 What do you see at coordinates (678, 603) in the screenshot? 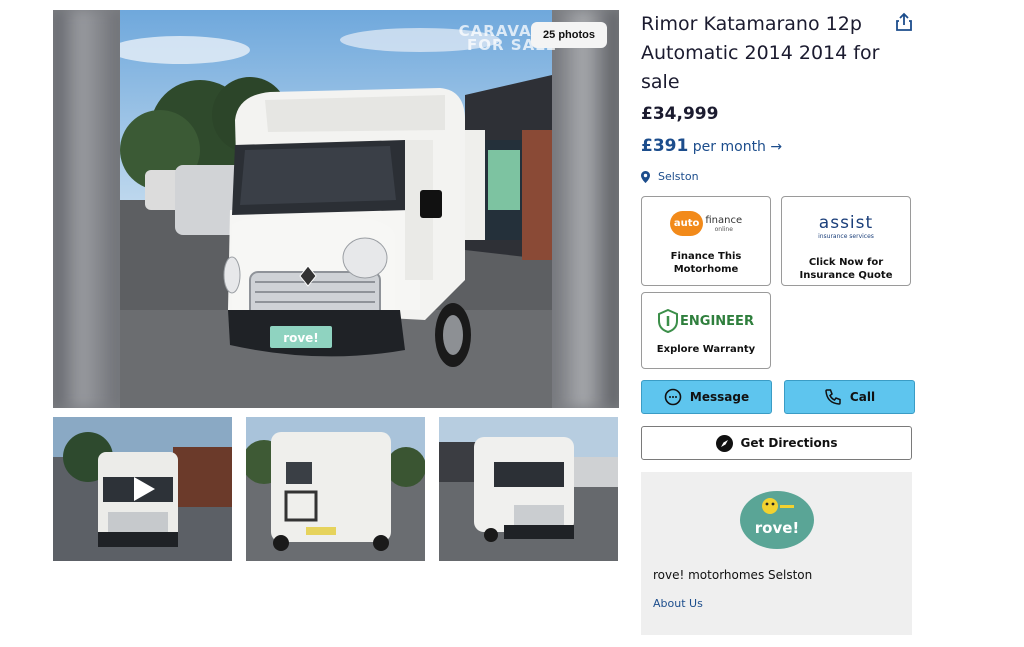
I see `about-us-link: About Us` at bounding box center [678, 603].